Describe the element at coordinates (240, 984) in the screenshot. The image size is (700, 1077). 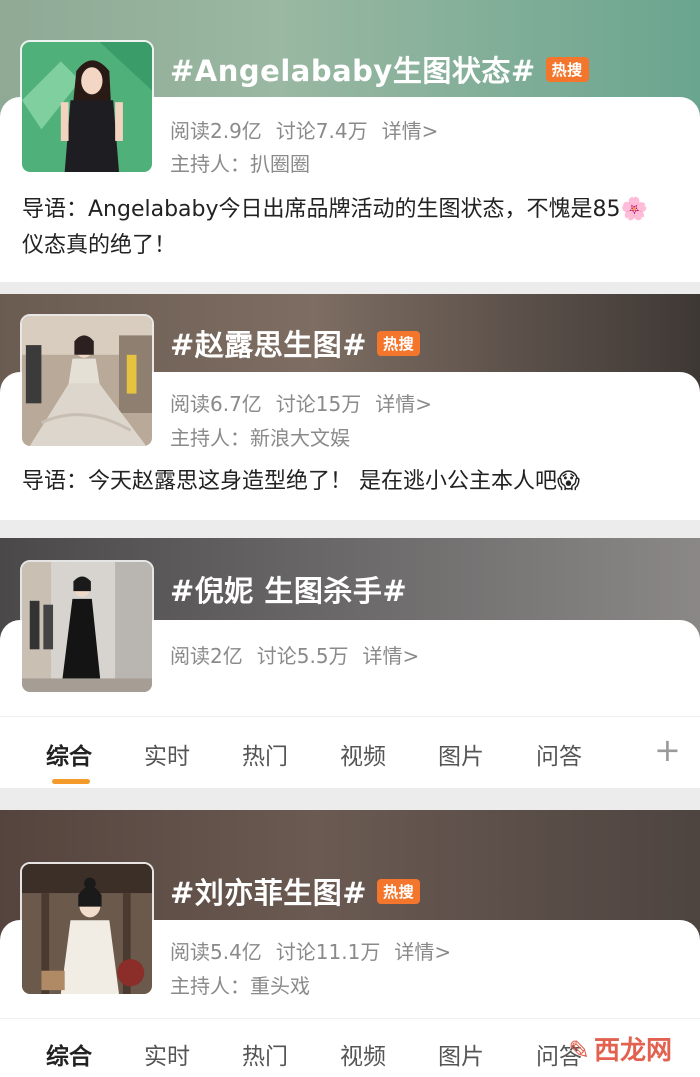
I see `topic-host: 主持人：重头戏` at that location.